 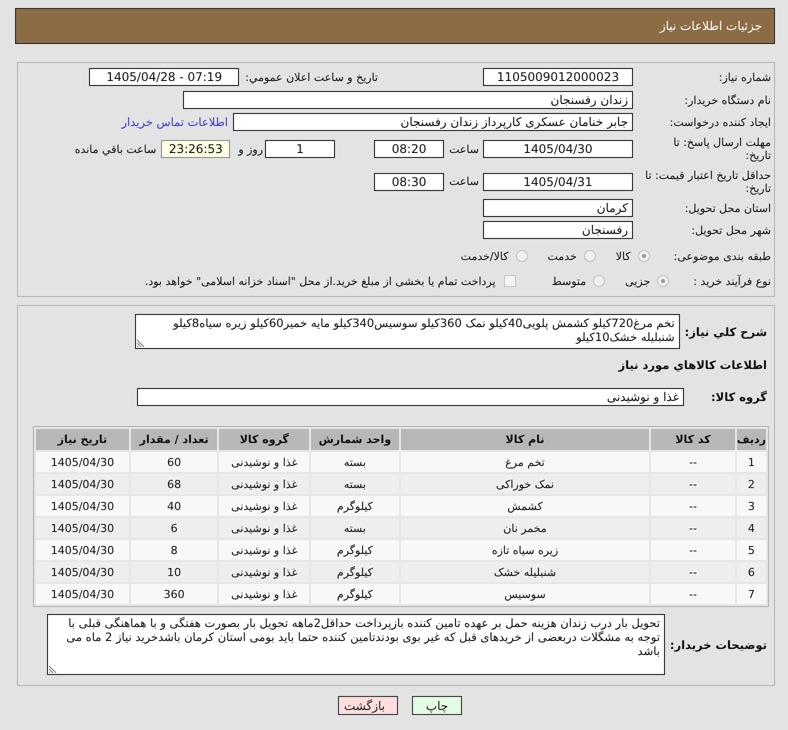 I want to click on description-field: تخم مرغ720کیلو کشمش پلویی40کیلو نمک 360کیلو سوسیس340کیلو مایه خمیر60کیلو زیره سیاه8کیلو شنبلیله خشک10کیلو, so click(x=407, y=331).